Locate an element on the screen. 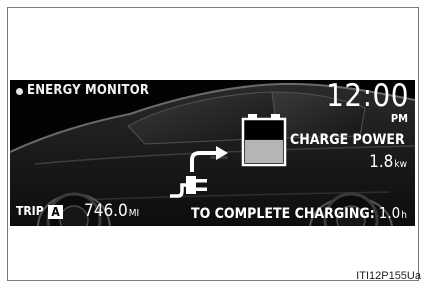  screen-title: ENERGY MONITOR is located at coordinates (88, 90).